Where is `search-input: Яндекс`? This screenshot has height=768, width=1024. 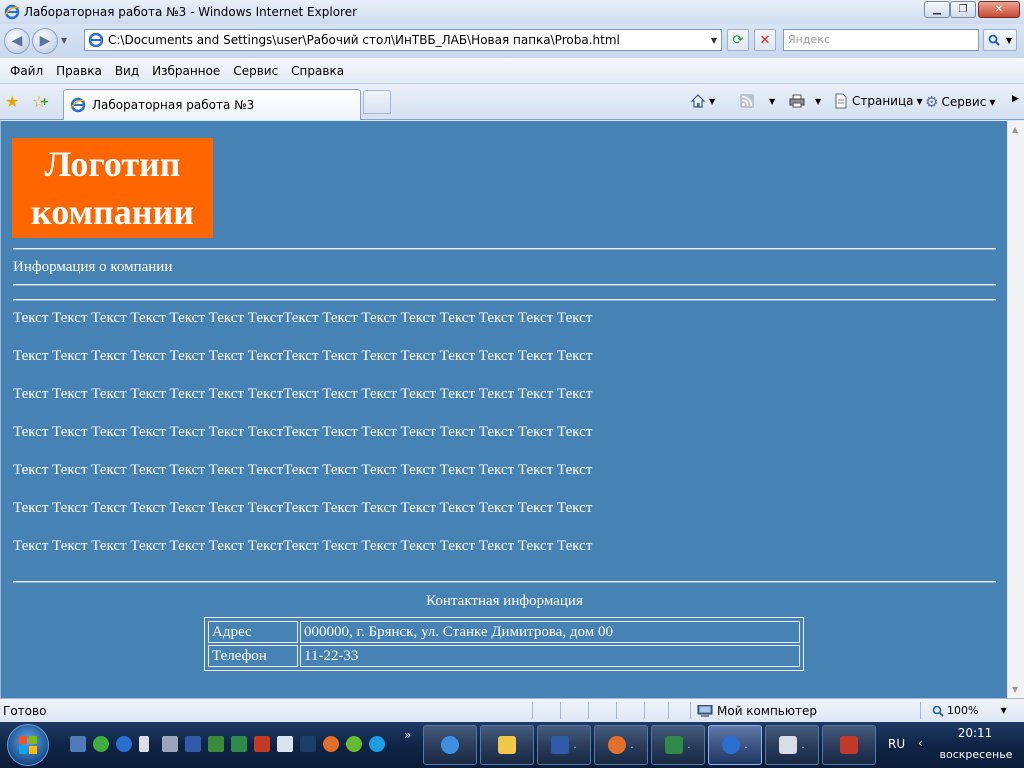
search-input: Яндекс is located at coordinates (881, 40).